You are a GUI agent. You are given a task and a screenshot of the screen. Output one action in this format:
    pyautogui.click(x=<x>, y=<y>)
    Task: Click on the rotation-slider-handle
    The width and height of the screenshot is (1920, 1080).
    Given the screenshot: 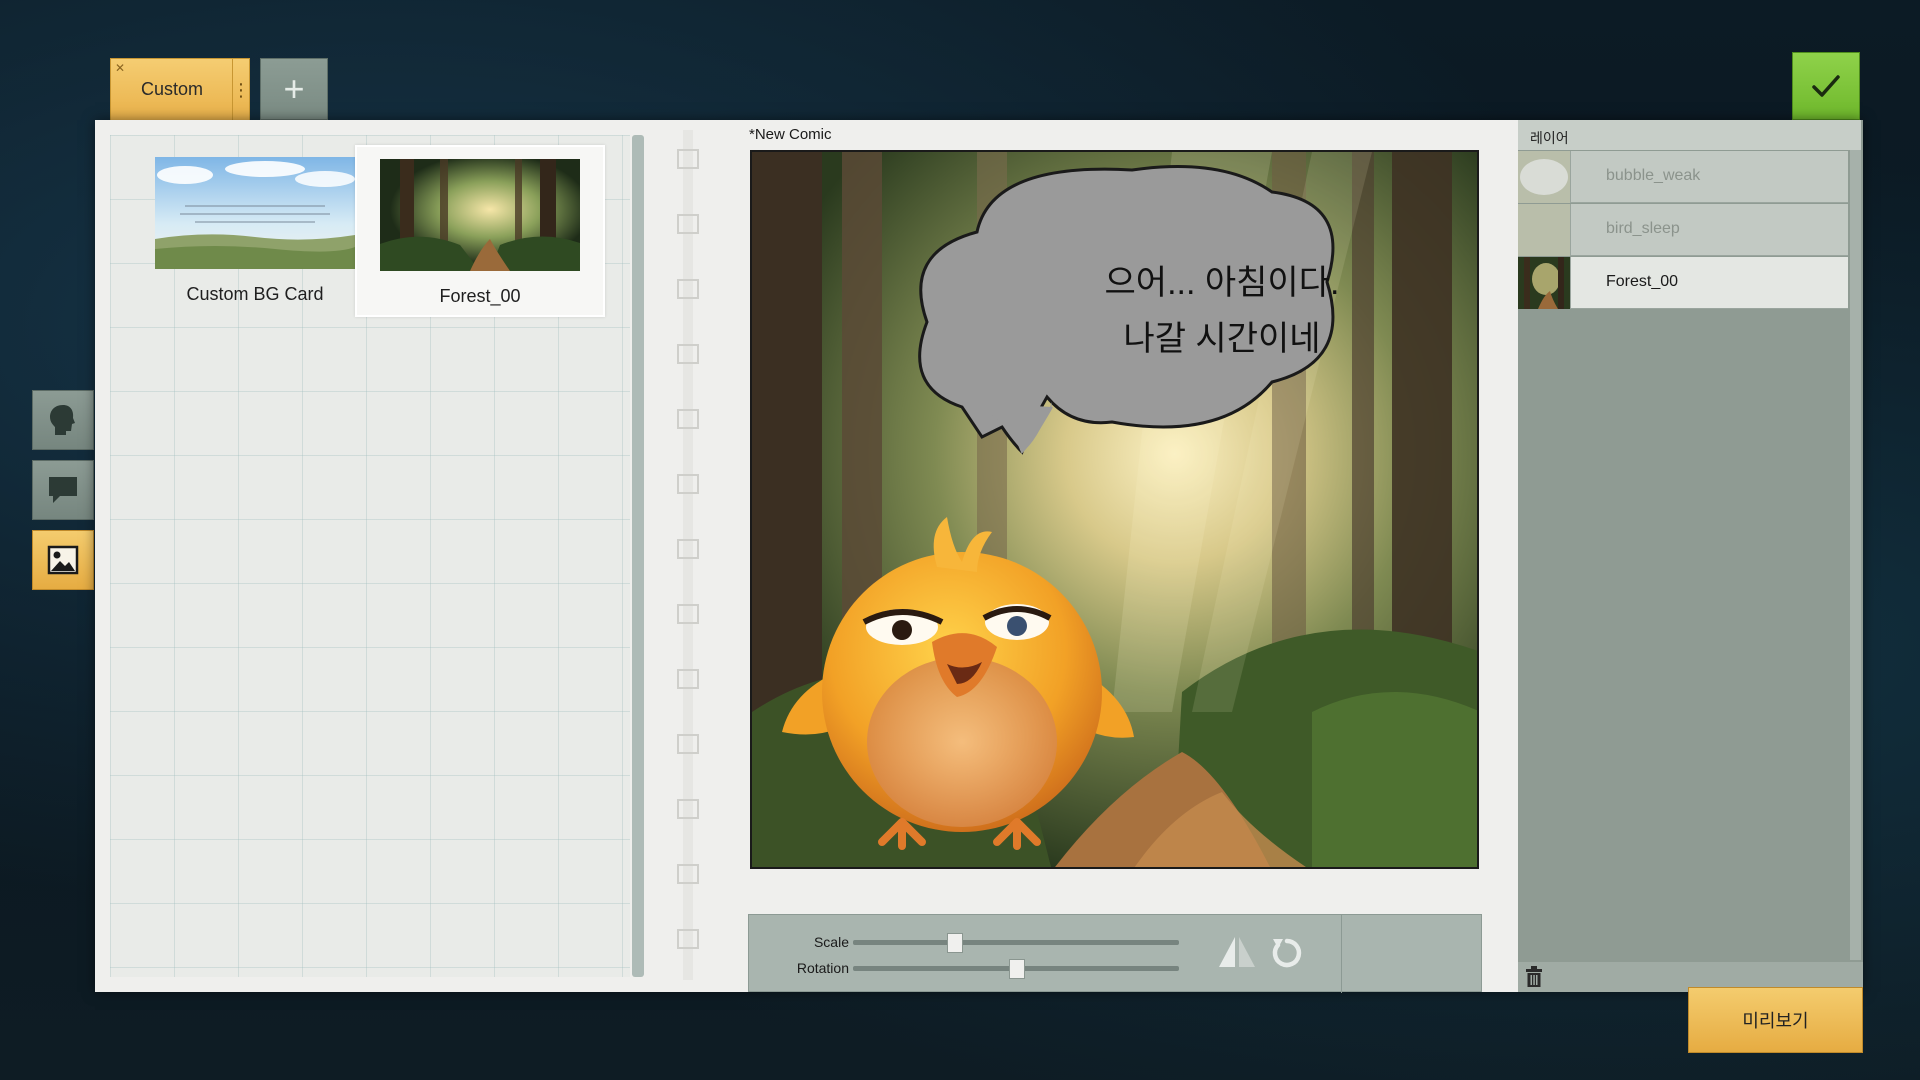 What is the action you would take?
    pyautogui.click(x=1017, y=969)
    